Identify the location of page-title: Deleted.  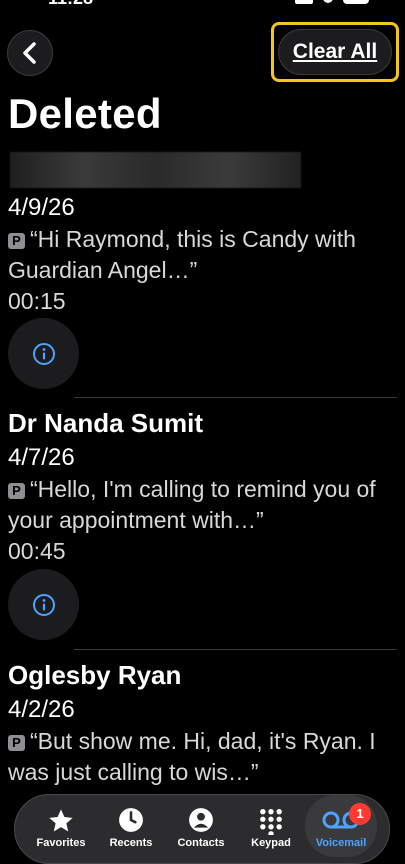
(85, 113).